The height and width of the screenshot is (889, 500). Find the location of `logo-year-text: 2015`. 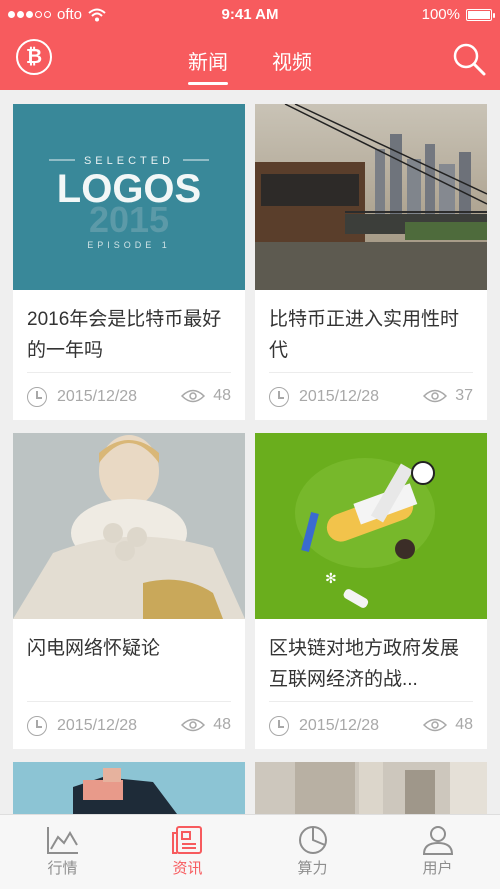

logo-year-text: 2015 is located at coordinates (129, 219).